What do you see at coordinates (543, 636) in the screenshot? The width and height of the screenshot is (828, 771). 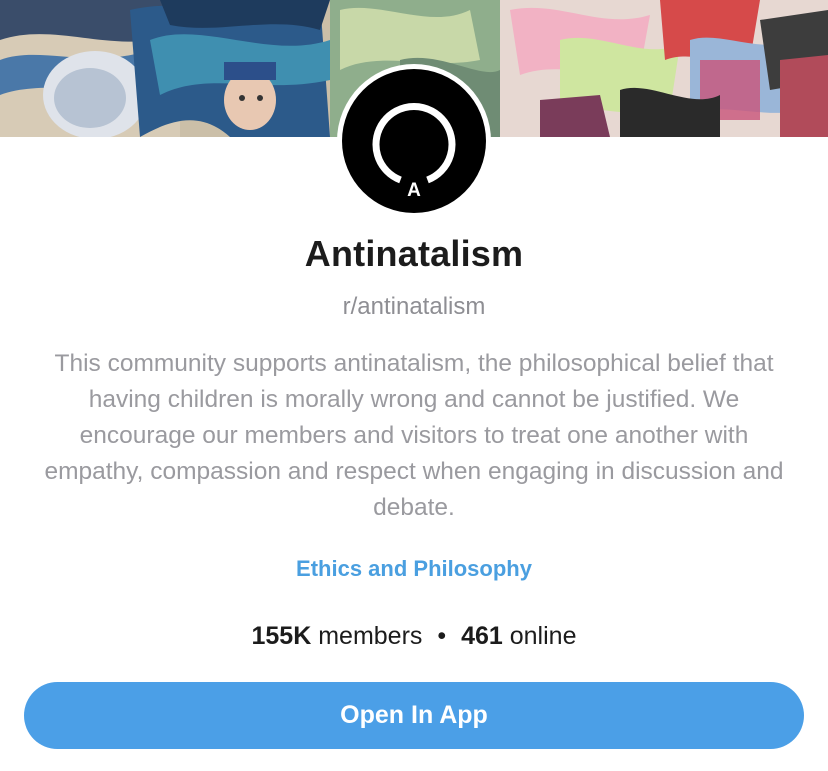 I see `online-label: online` at bounding box center [543, 636].